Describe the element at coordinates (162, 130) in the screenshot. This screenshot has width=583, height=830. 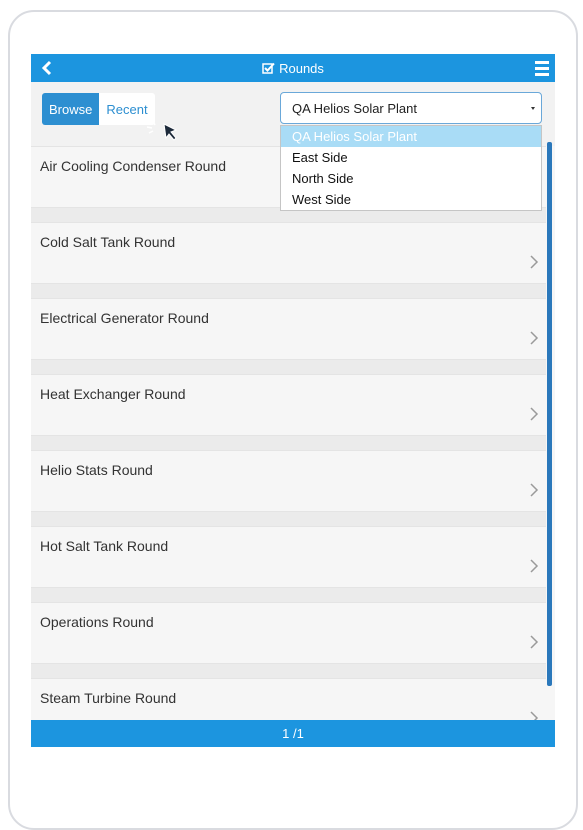
I see `mouse-pointer-icon` at that location.